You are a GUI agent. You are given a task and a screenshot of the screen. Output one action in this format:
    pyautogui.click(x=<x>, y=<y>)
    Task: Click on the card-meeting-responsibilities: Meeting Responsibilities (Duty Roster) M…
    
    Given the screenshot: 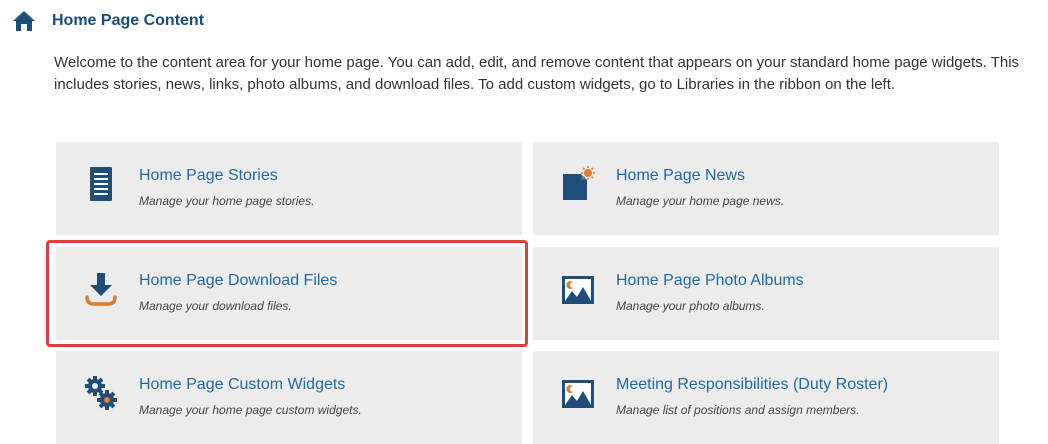 What is the action you would take?
    pyautogui.click(x=766, y=397)
    